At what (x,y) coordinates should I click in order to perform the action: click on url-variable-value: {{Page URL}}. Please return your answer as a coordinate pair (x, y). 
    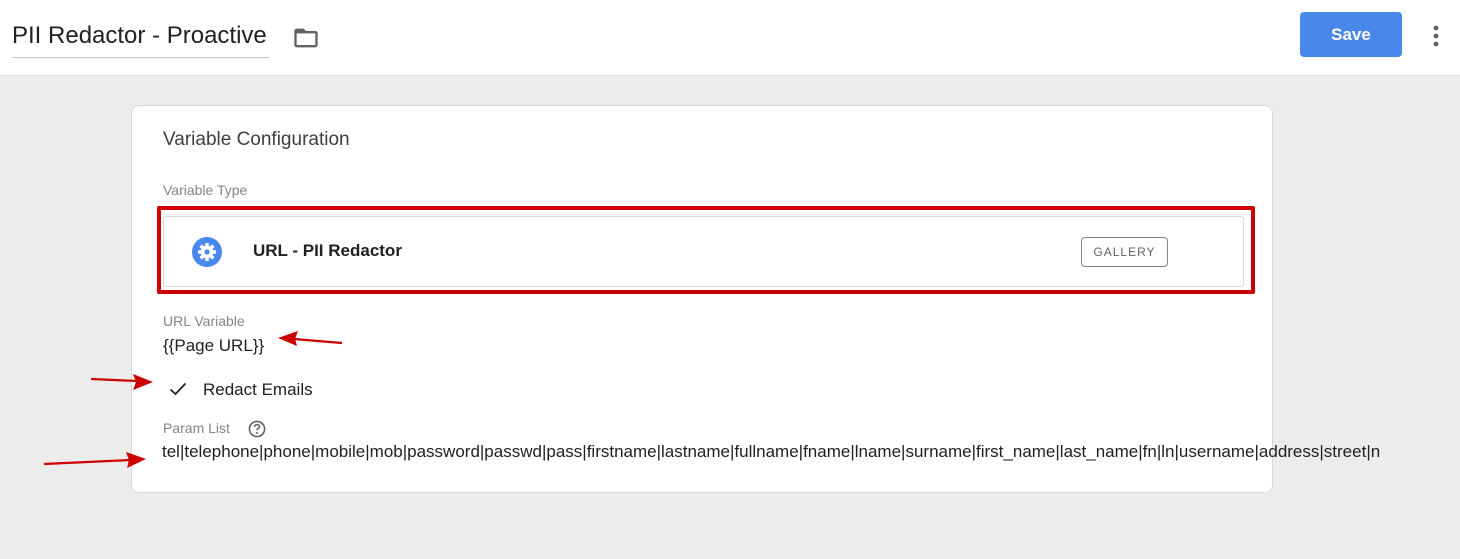
    Looking at the image, I should click on (214, 345).